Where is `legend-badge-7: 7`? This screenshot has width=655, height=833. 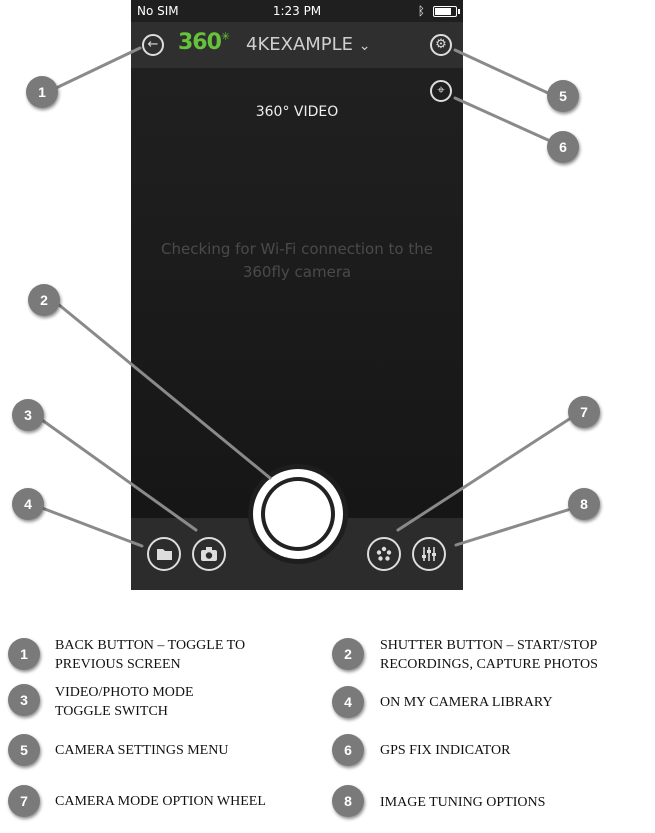 legend-badge-7: 7 is located at coordinates (24, 801).